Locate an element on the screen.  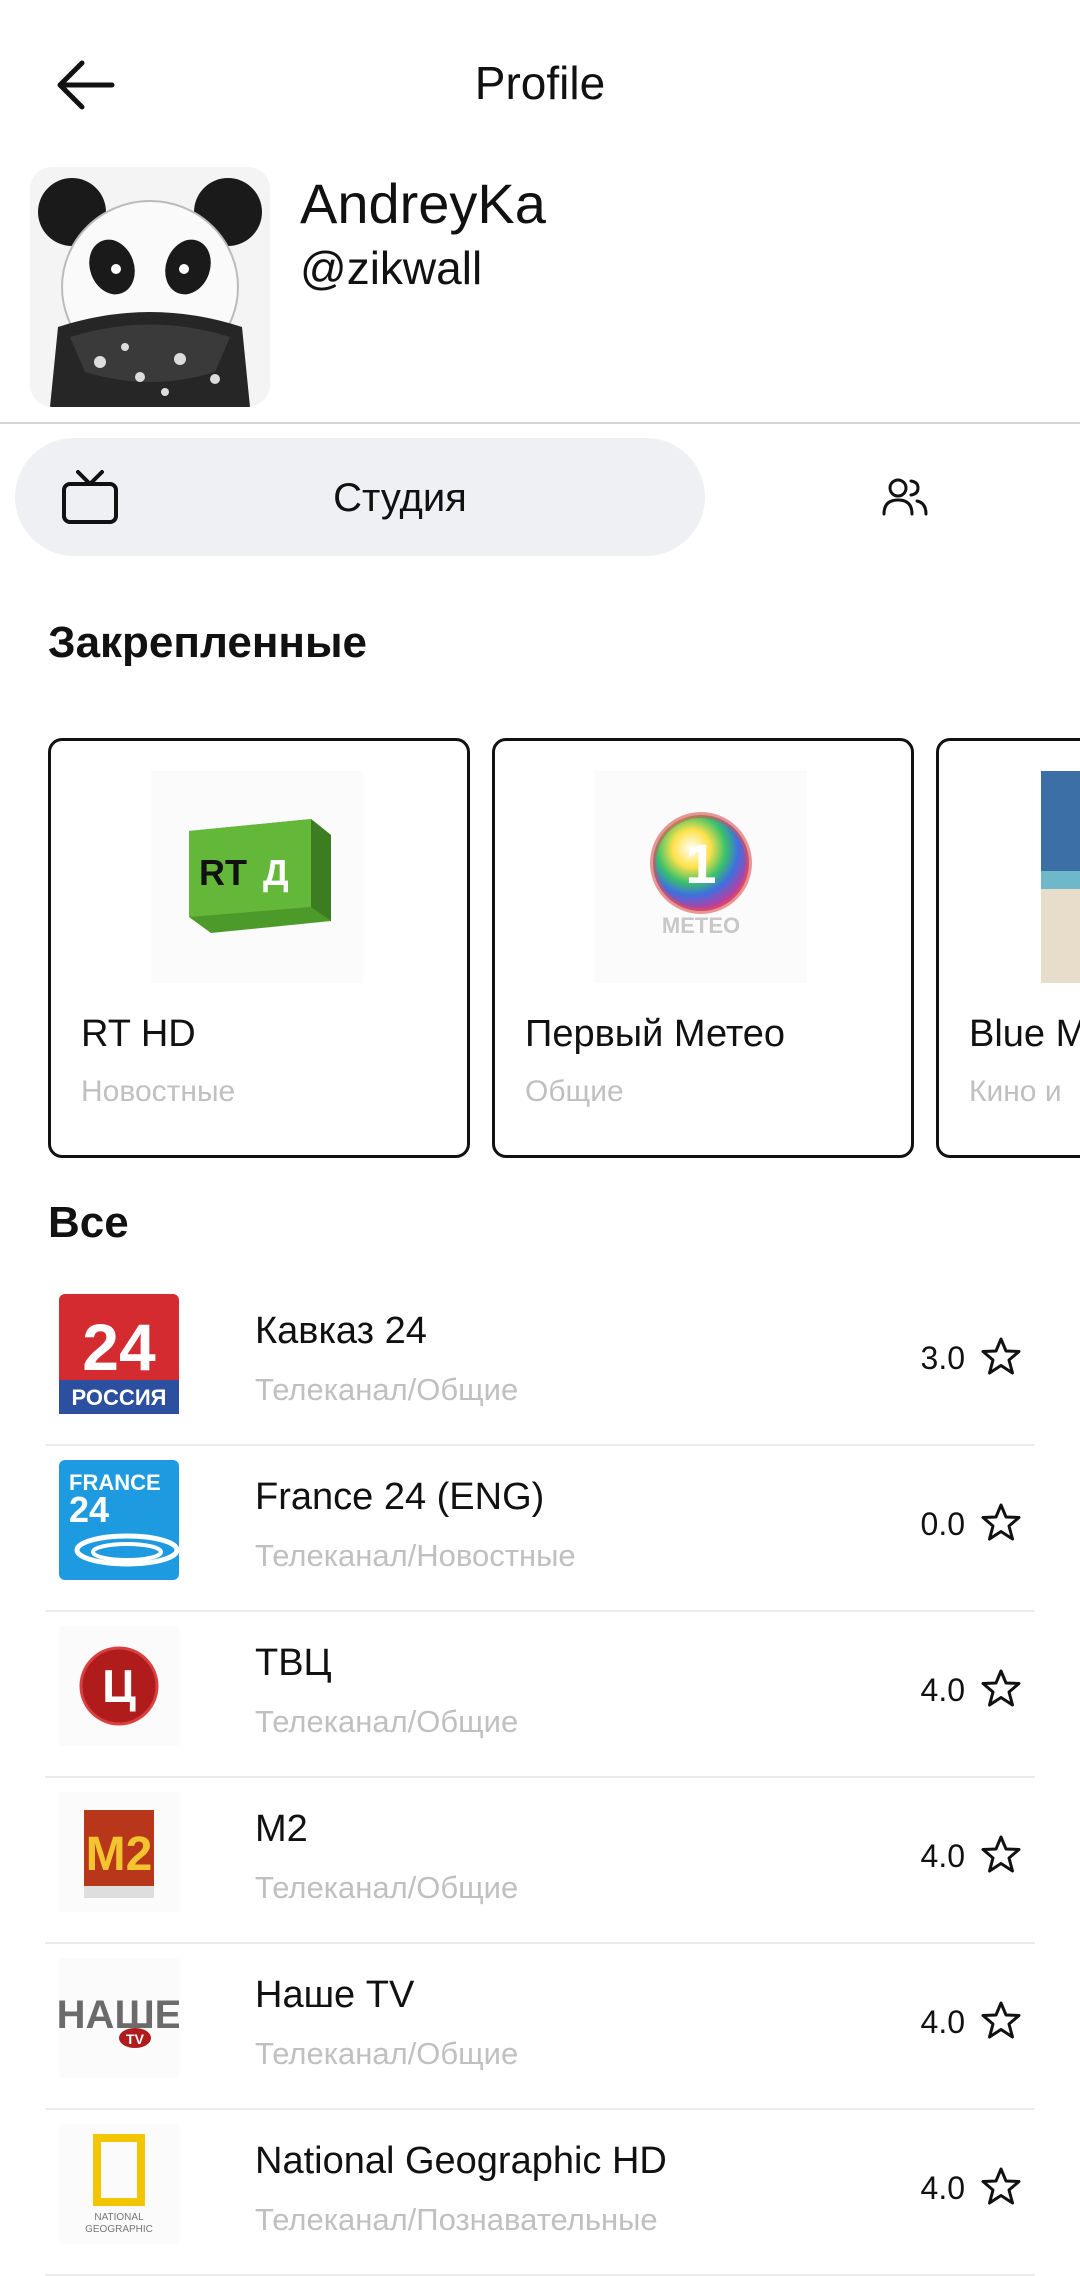
card-category: Новостные is located at coordinates (158, 1091).